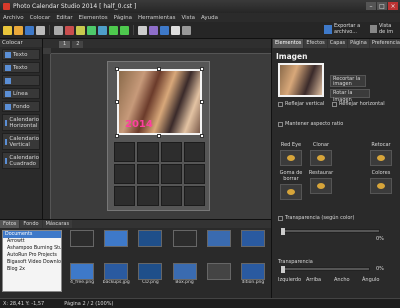  I want to click on menu-archivo: Archivo, so click(13, 18).